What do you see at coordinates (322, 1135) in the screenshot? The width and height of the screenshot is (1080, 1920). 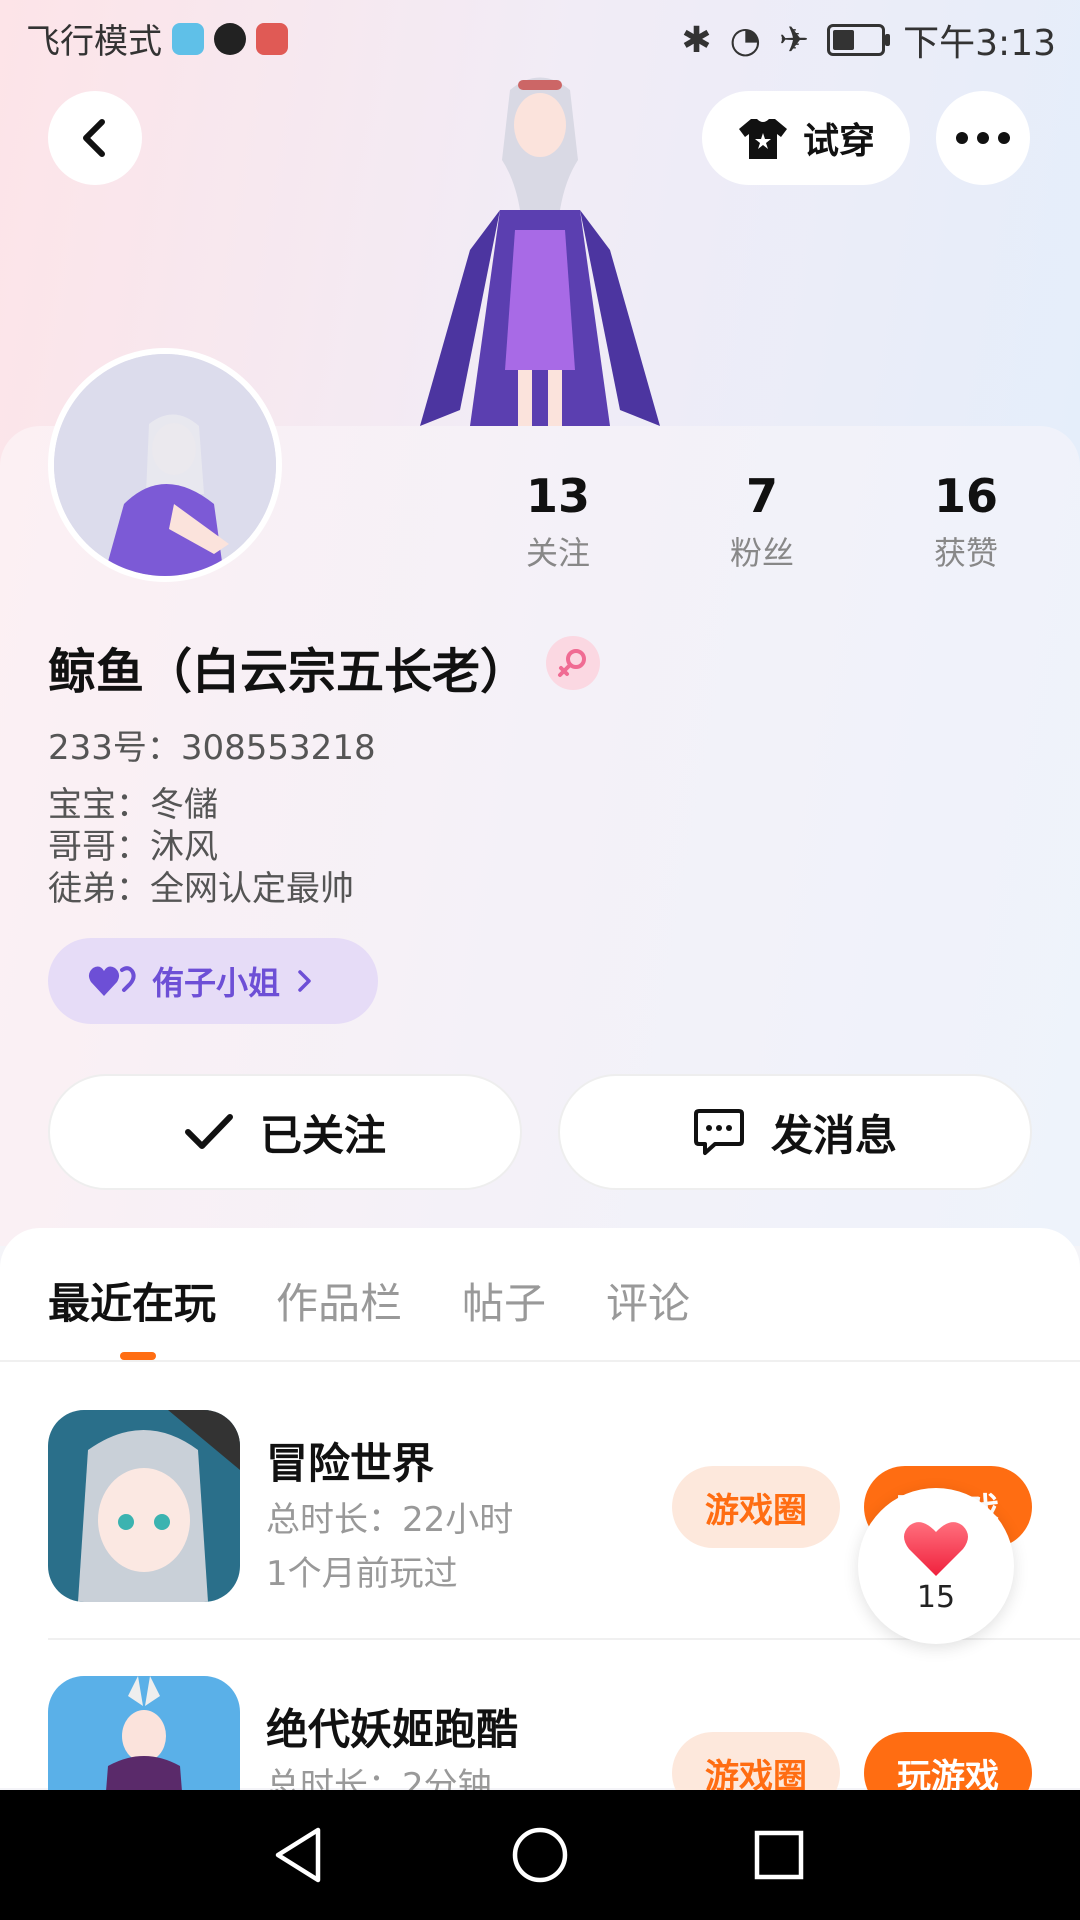 I see `followed-label: 已关注` at bounding box center [322, 1135].